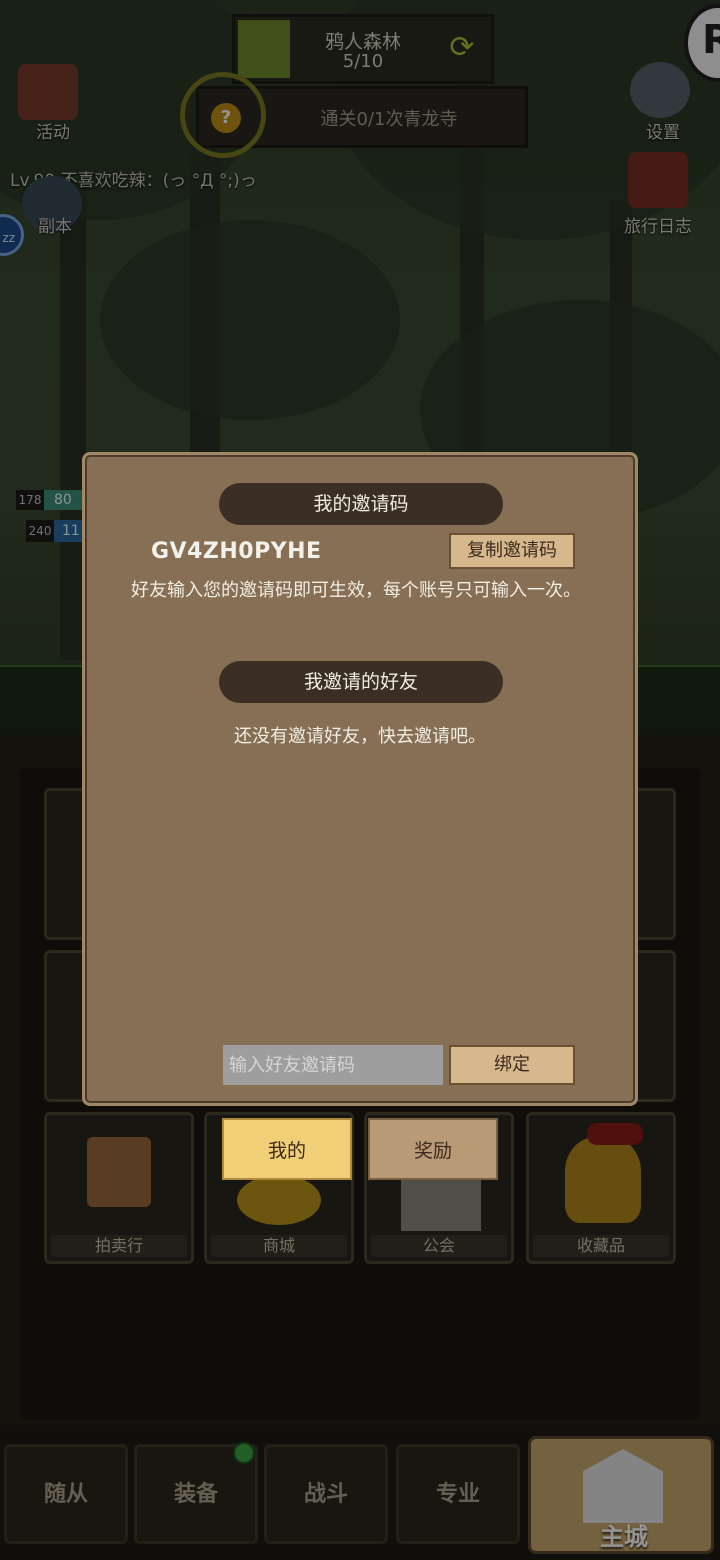 The width and height of the screenshot is (720, 1560). What do you see at coordinates (433, 1149) in the screenshot?
I see `tab-reward: 奖励` at bounding box center [433, 1149].